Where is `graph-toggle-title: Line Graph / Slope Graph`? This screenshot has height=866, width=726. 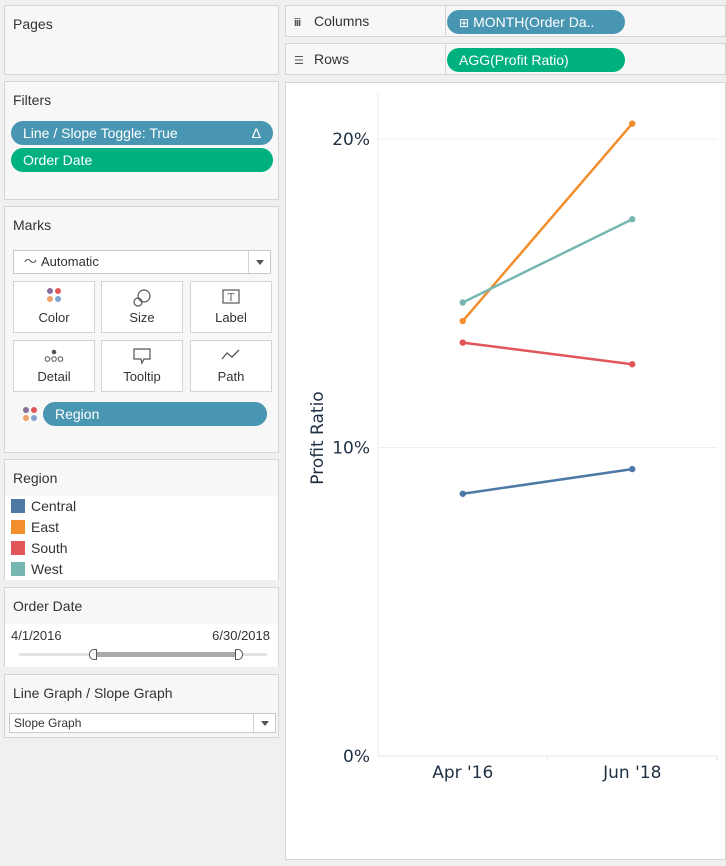
graph-toggle-title: Line Graph / Slope Graph is located at coordinates (93, 693).